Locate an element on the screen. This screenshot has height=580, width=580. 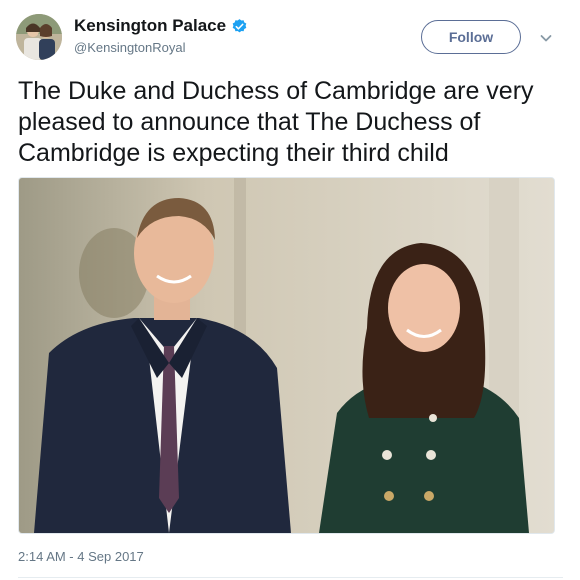
avatar-image is located at coordinates (39, 37).